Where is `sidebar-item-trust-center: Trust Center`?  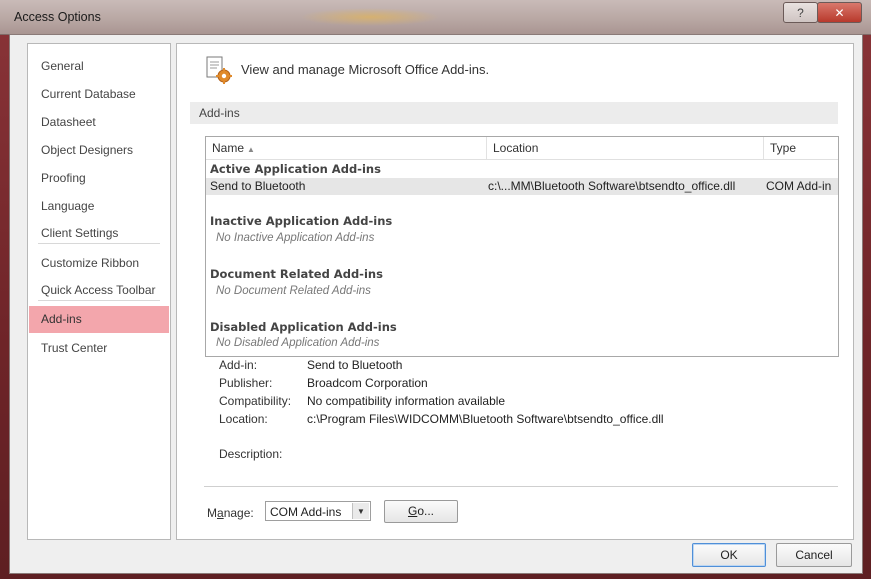 sidebar-item-trust-center: Trust Center is located at coordinates (99, 348).